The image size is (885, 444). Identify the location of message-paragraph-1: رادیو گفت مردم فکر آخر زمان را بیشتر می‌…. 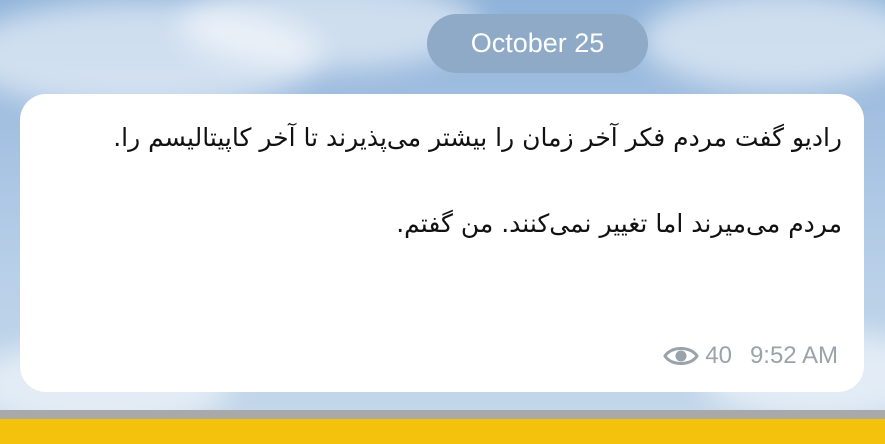
(477, 137).